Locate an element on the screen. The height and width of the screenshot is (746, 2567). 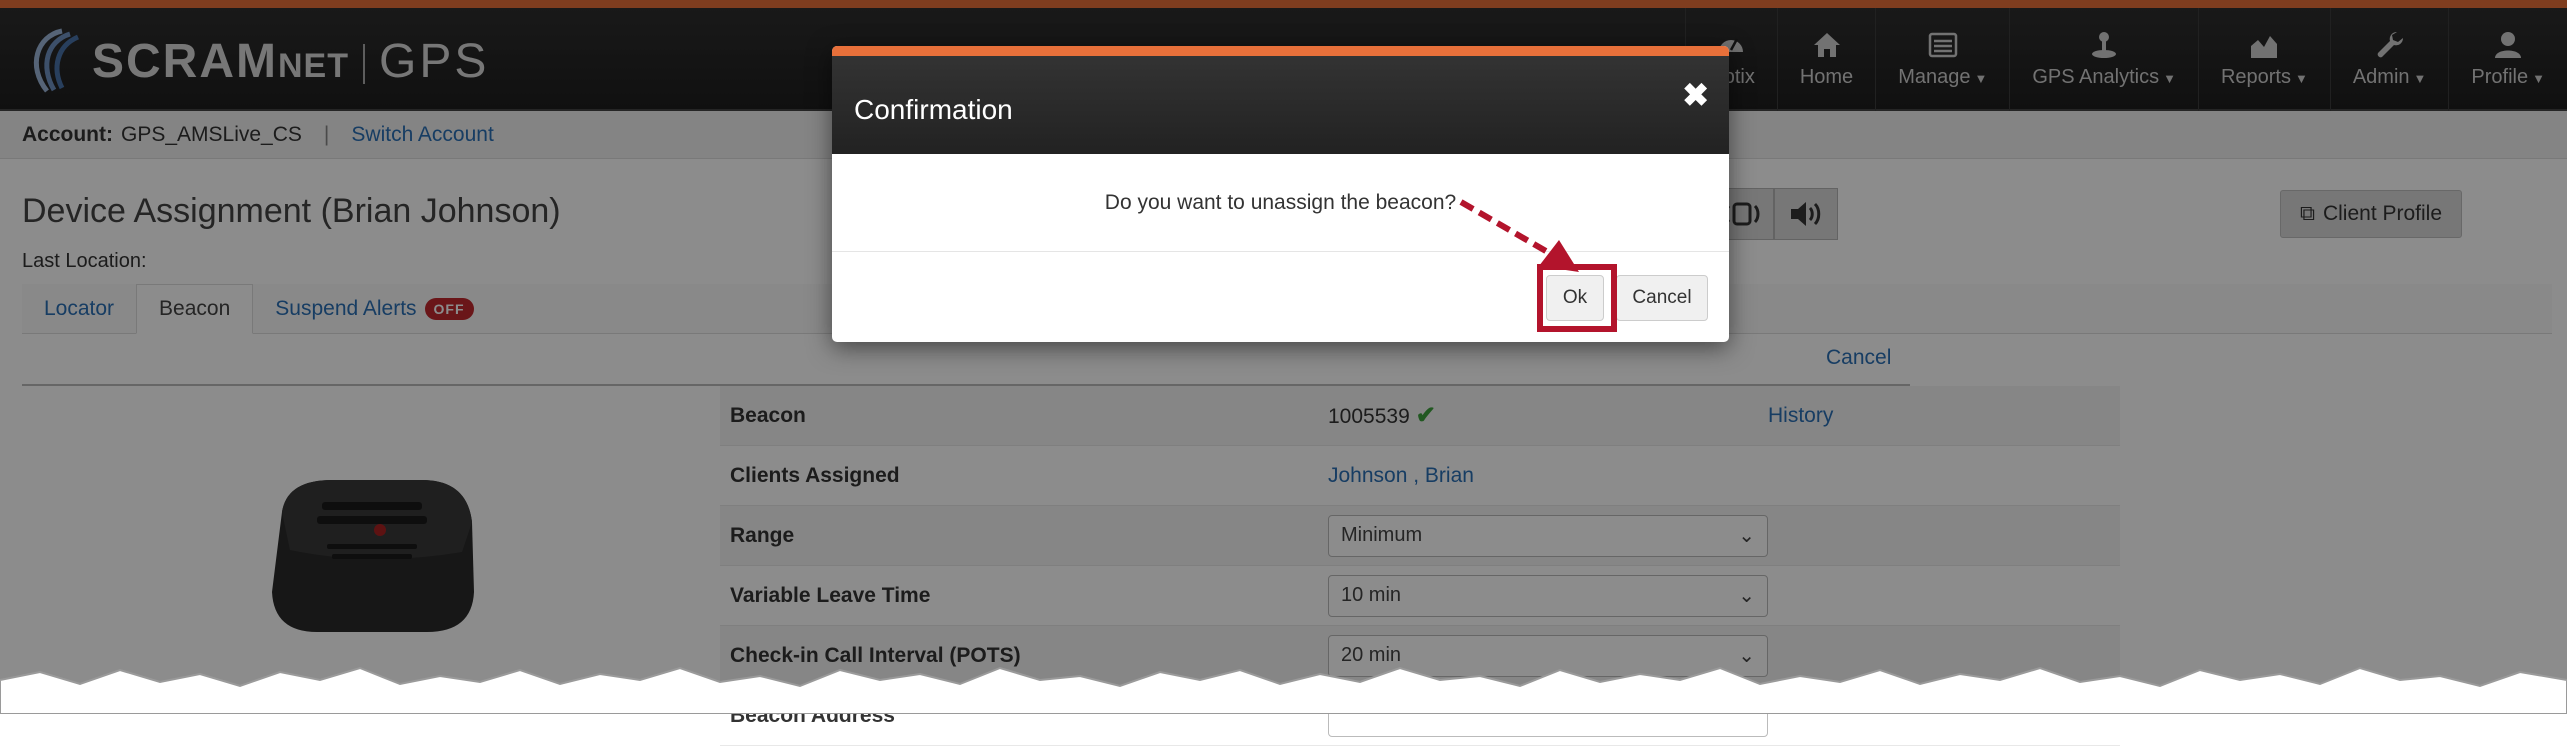
cancel-button: Cancel is located at coordinates (1662, 298).